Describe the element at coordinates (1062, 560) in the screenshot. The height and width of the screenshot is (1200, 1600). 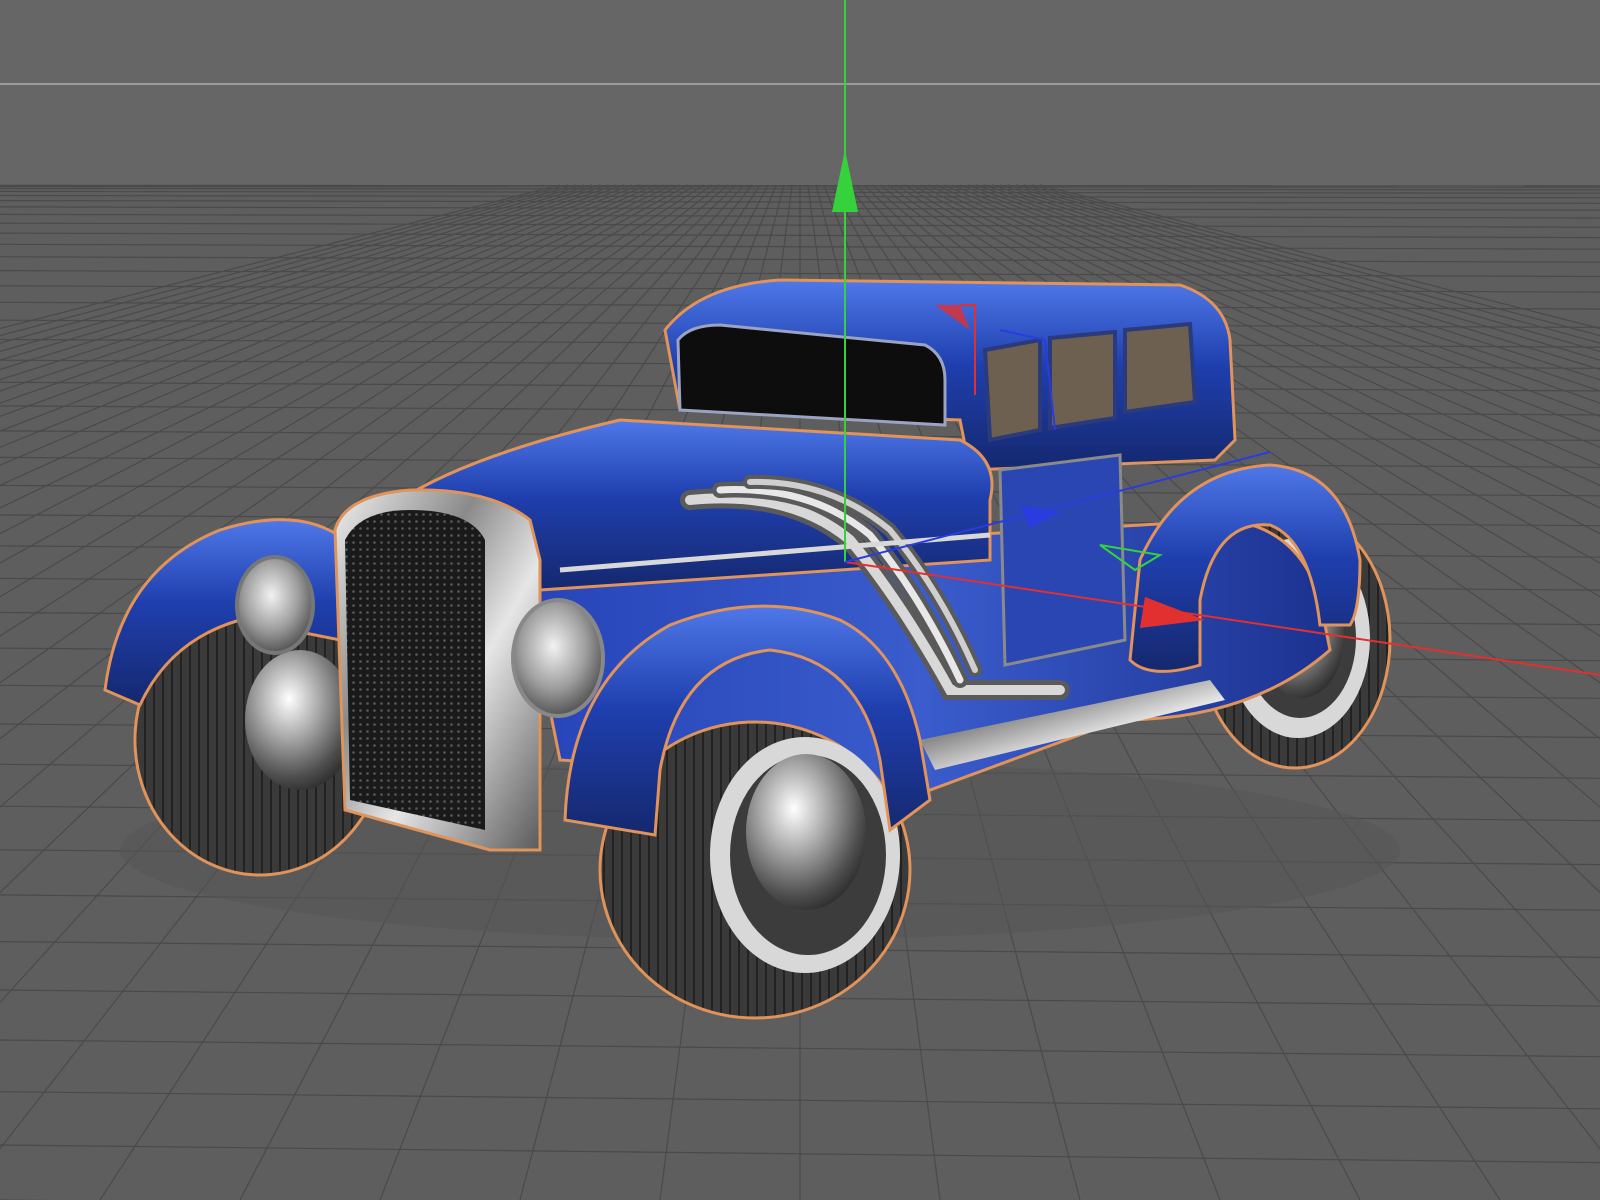
I see `car-door` at that location.